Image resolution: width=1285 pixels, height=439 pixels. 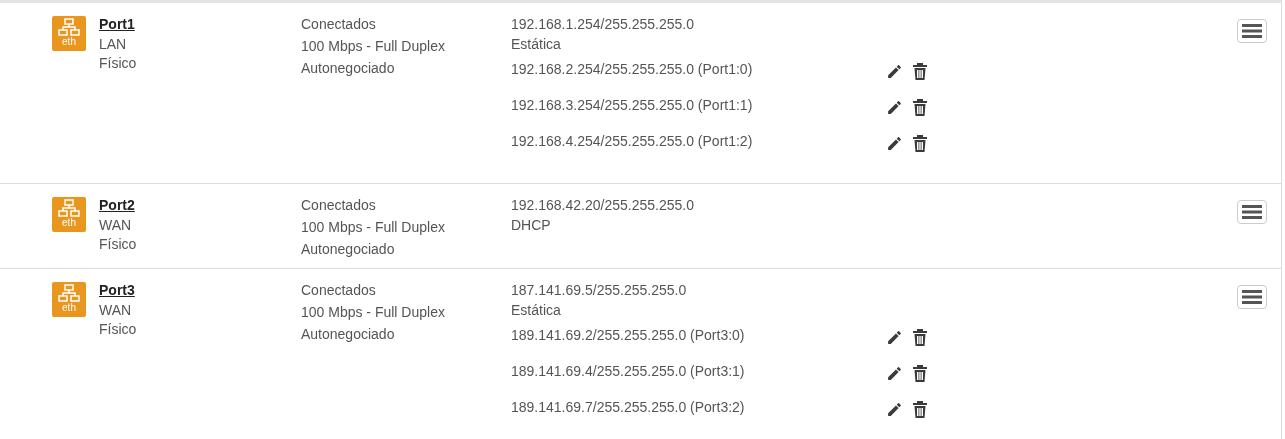 What do you see at coordinates (117, 24) in the screenshot?
I see `port-name-link: Port1` at bounding box center [117, 24].